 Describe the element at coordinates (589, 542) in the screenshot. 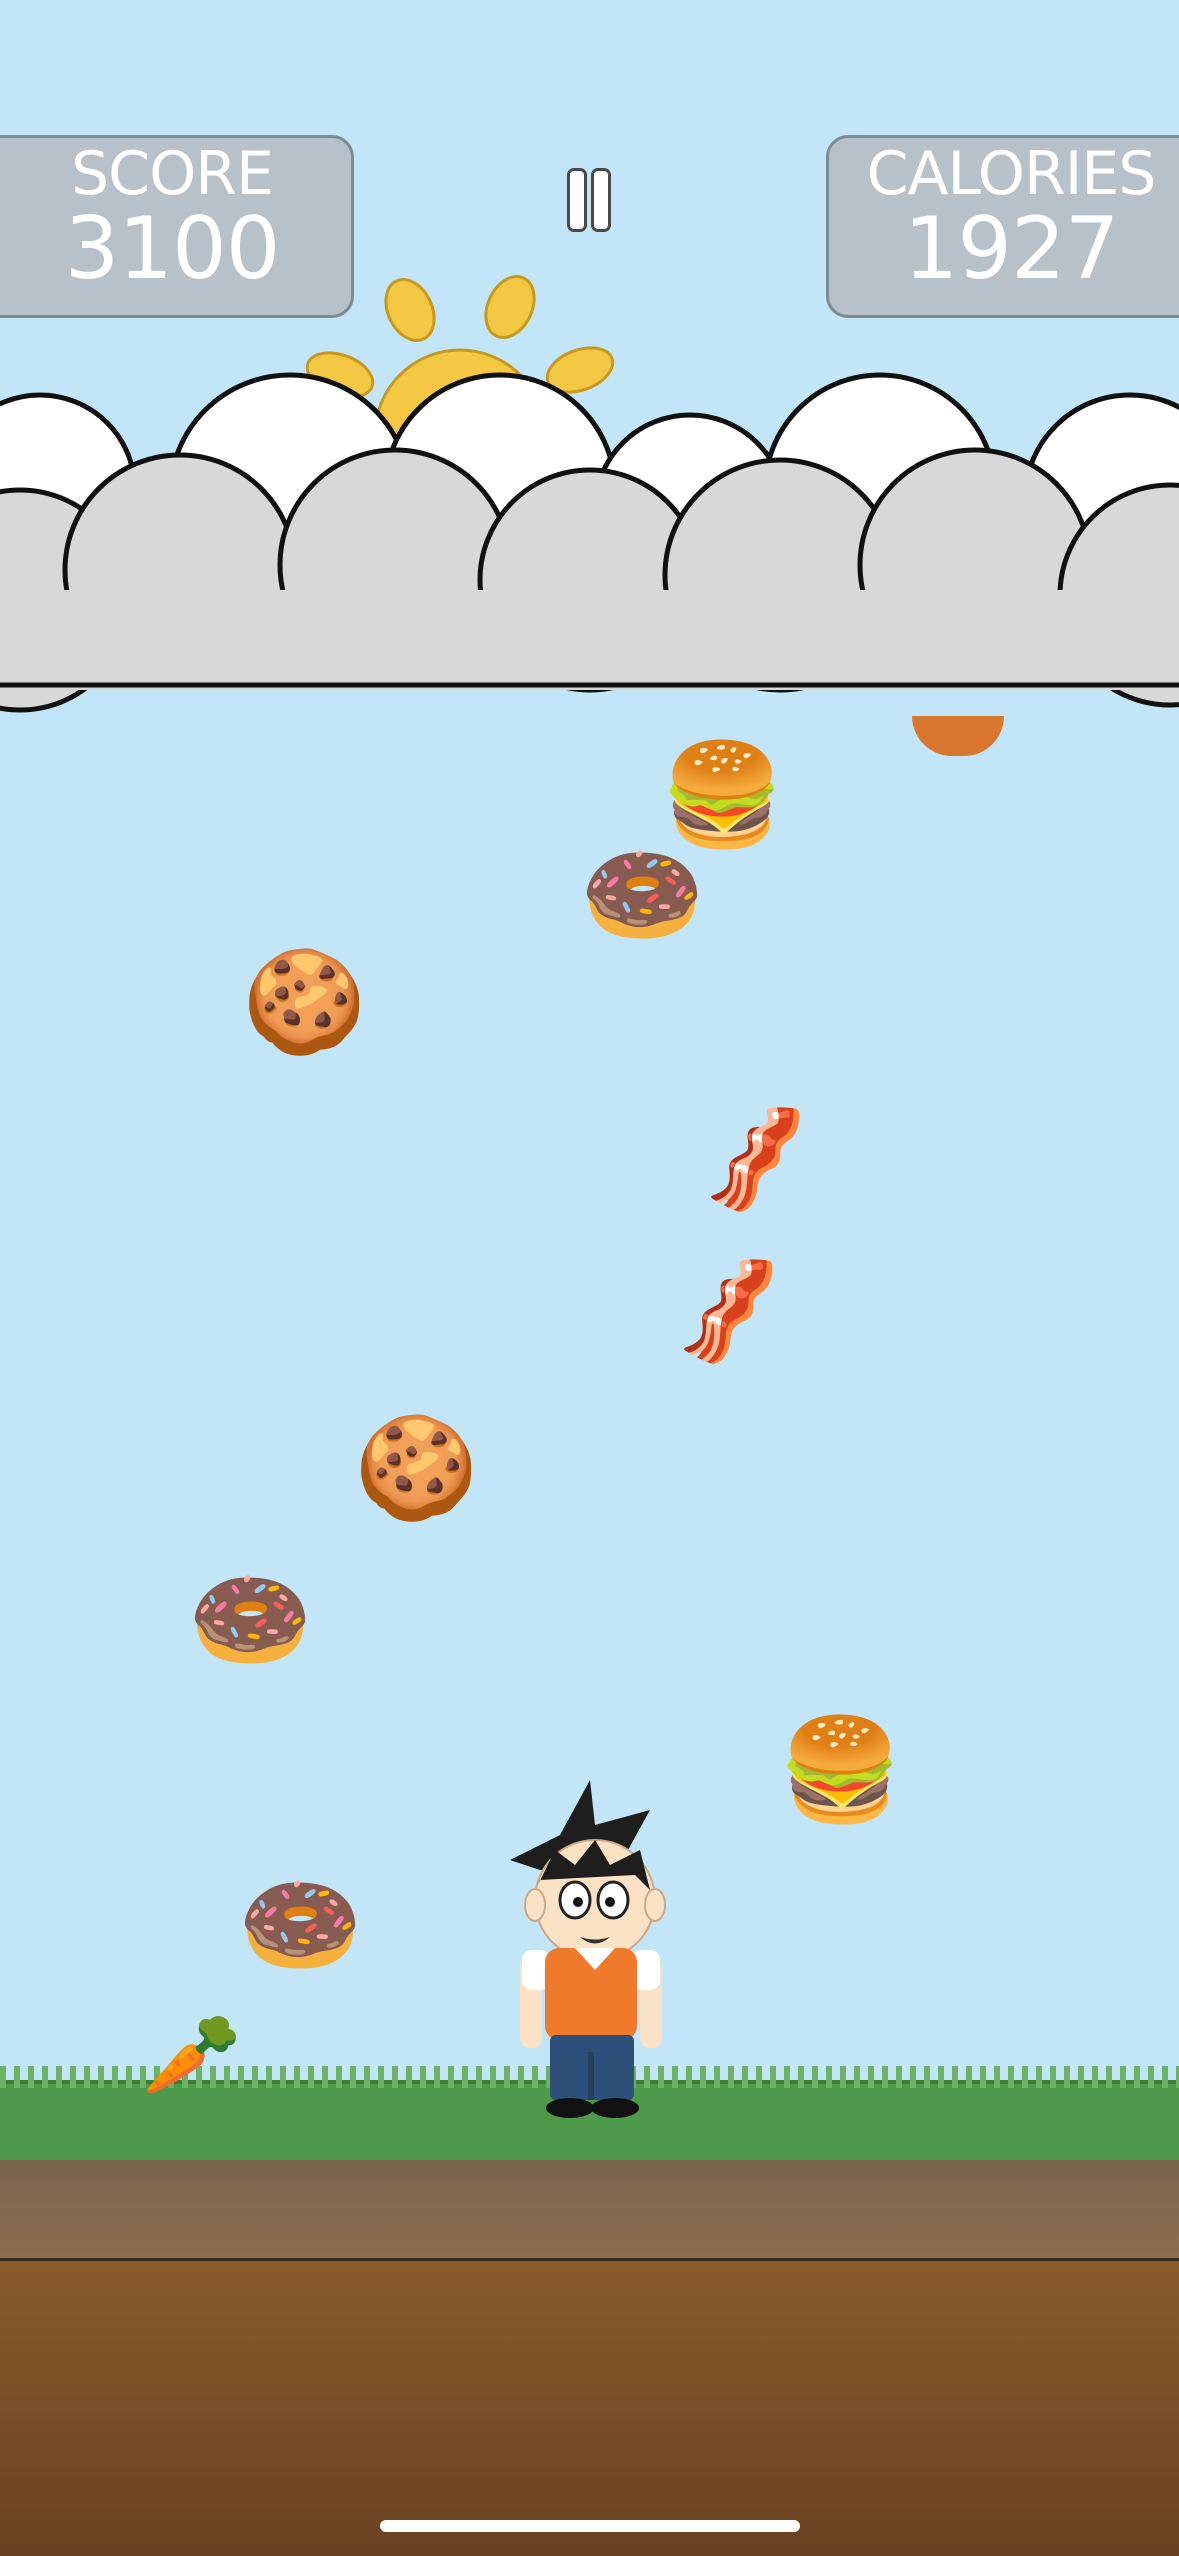

I see `cloud-layer` at that location.